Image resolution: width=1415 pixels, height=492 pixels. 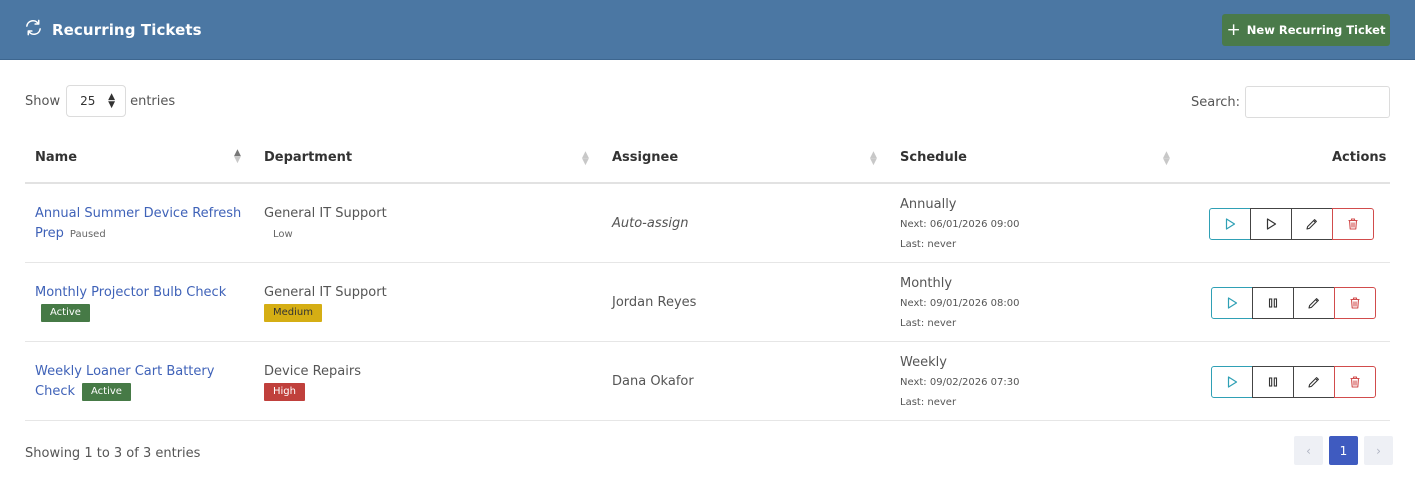 I want to click on title-wrap: Recurring Tickets, so click(x=113, y=29).